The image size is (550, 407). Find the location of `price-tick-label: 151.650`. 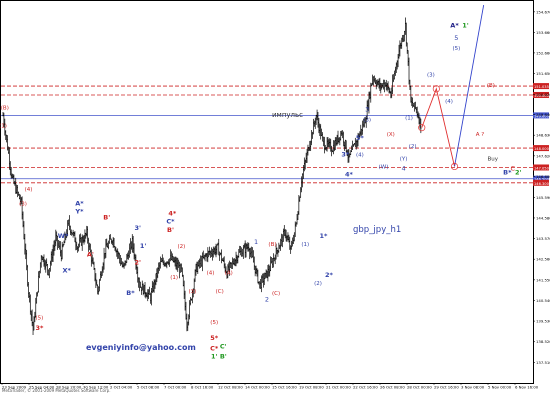

price-tick-label: 151.650 is located at coordinates (543, 73).